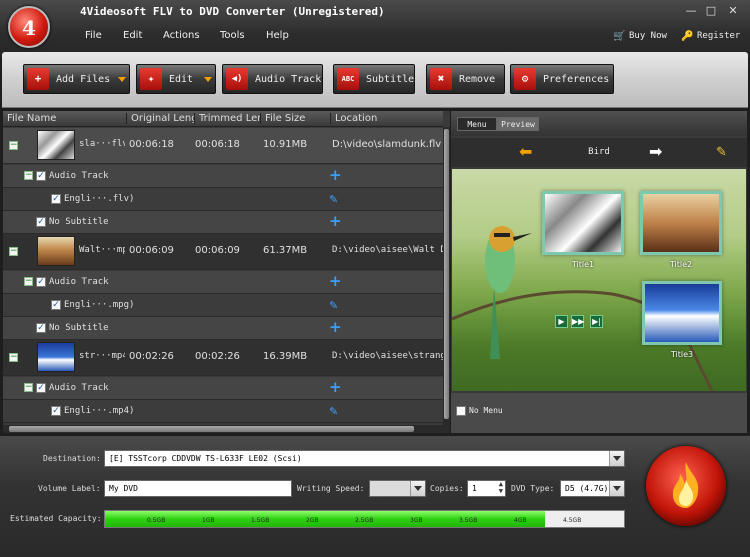 The height and width of the screenshot is (557, 750). Describe the element at coordinates (599, 413) in the screenshot. I see `no-menu-bar: No Menu` at that location.